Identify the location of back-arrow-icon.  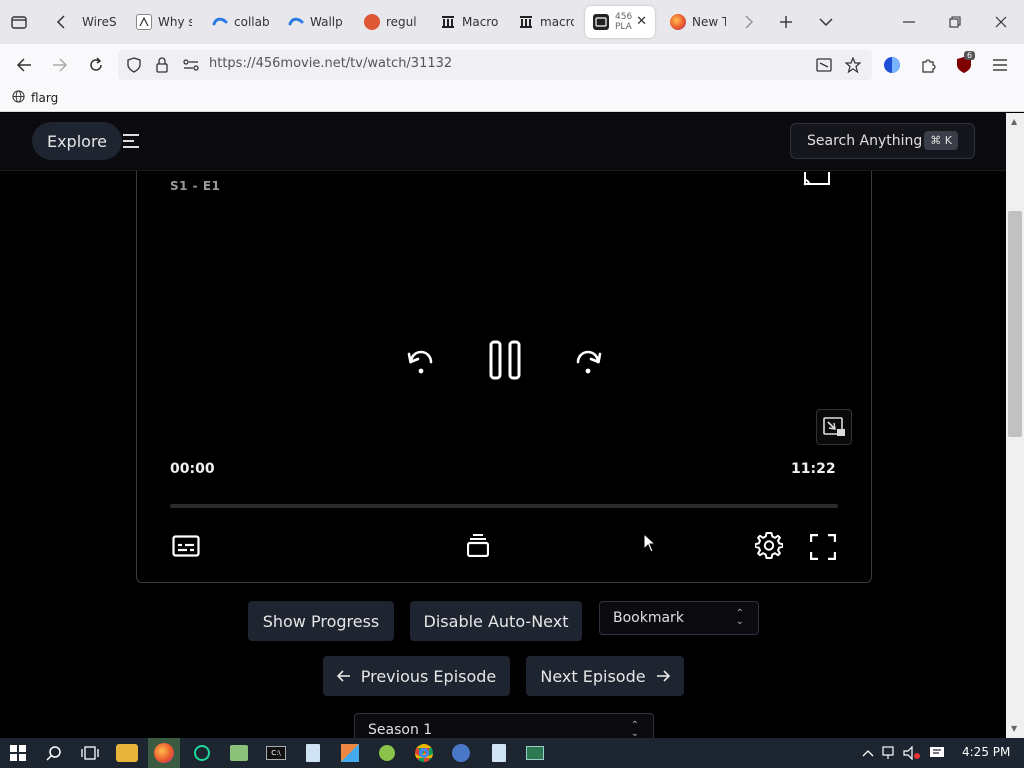
(24, 65).